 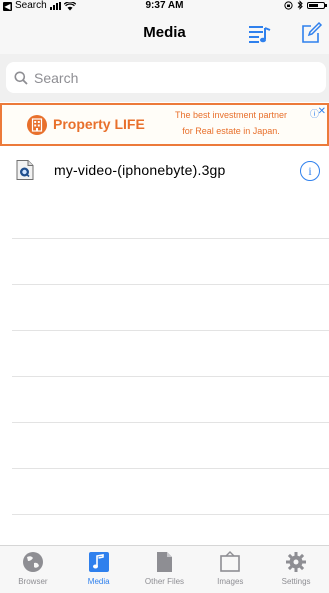 I want to click on document-icon, so click(x=165, y=562).